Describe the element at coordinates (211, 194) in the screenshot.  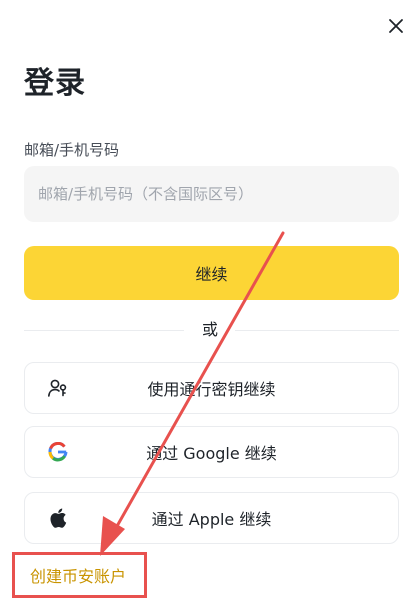
I see `email-phone-input` at that location.